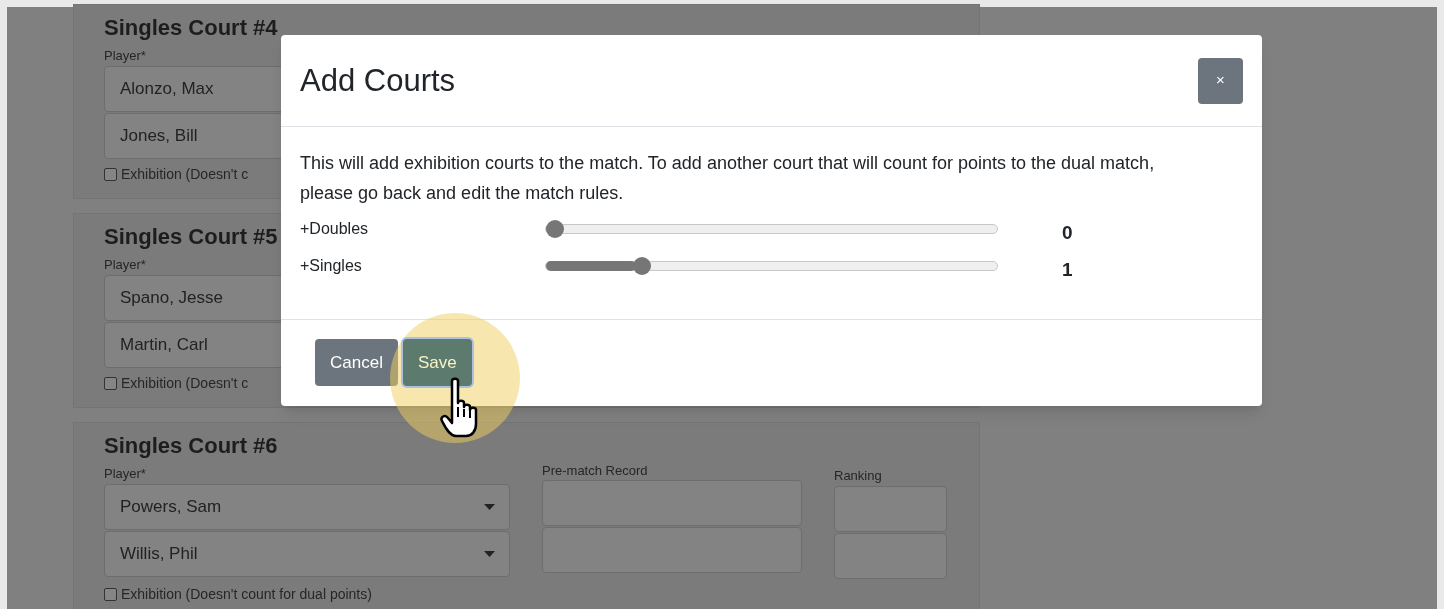  Describe the element at coordinates (246, 594) in the screenshot. I see `checkbox-label: Exhibition (Doesn't count for dual points)` at that location.